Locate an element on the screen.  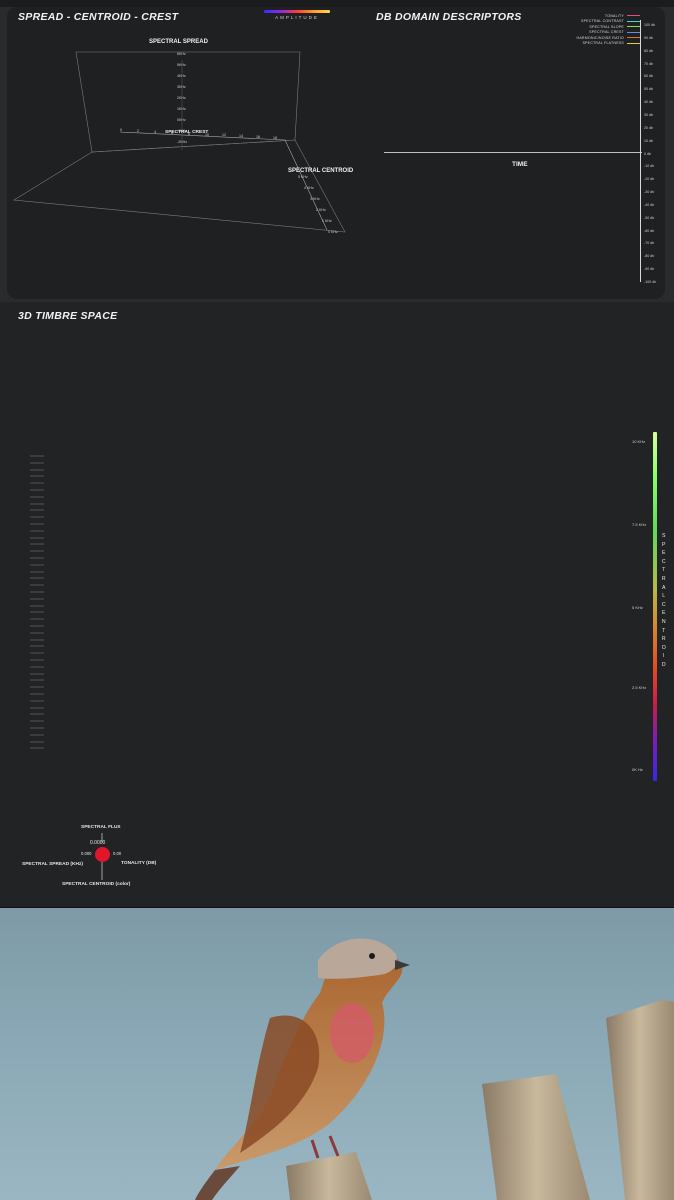
fence-post-middle is located at coordinates (536, 1137).